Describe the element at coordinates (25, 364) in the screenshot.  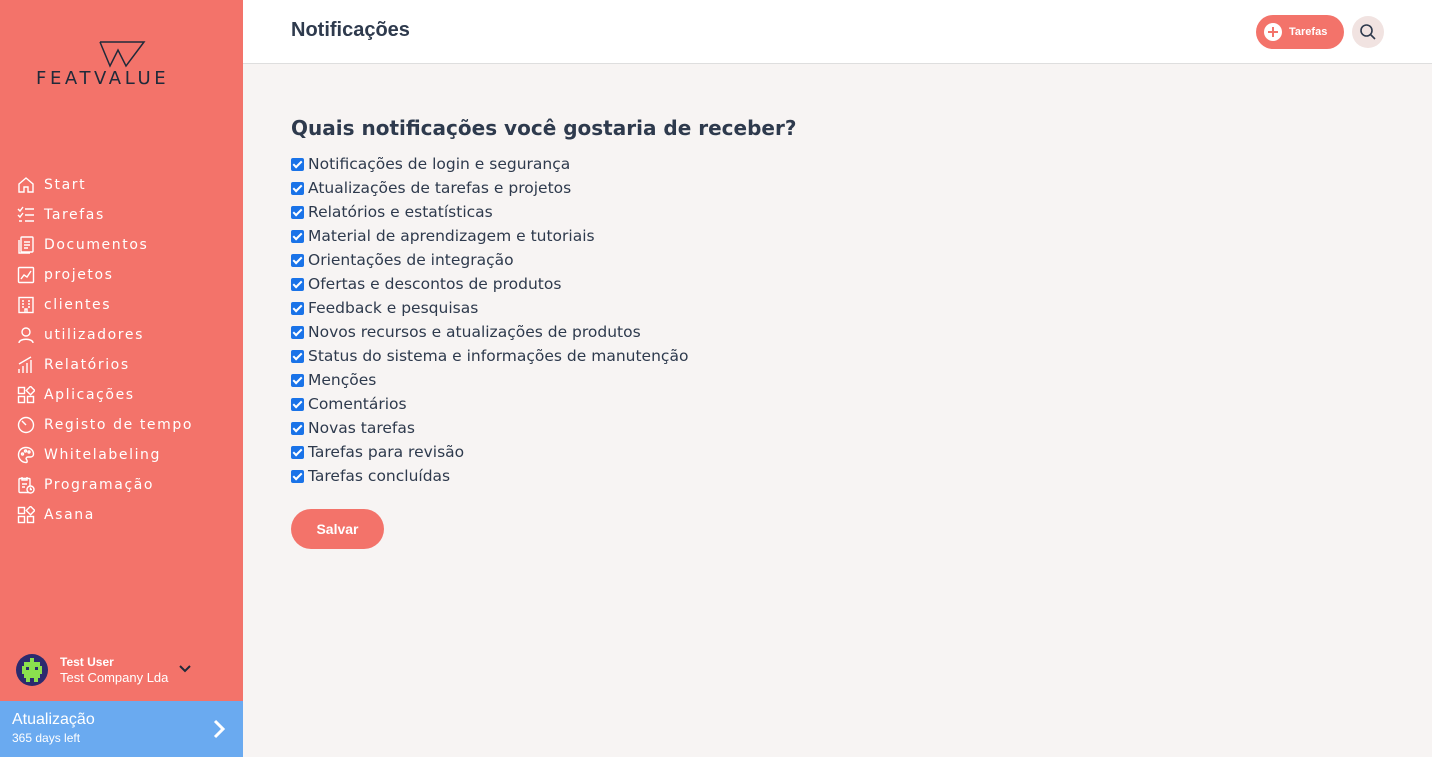
I see `bar-chart-icon` at that location.